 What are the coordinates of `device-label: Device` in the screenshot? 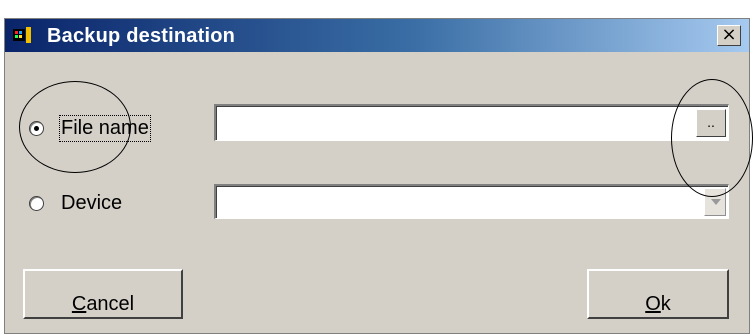 It's located at (91, 203).